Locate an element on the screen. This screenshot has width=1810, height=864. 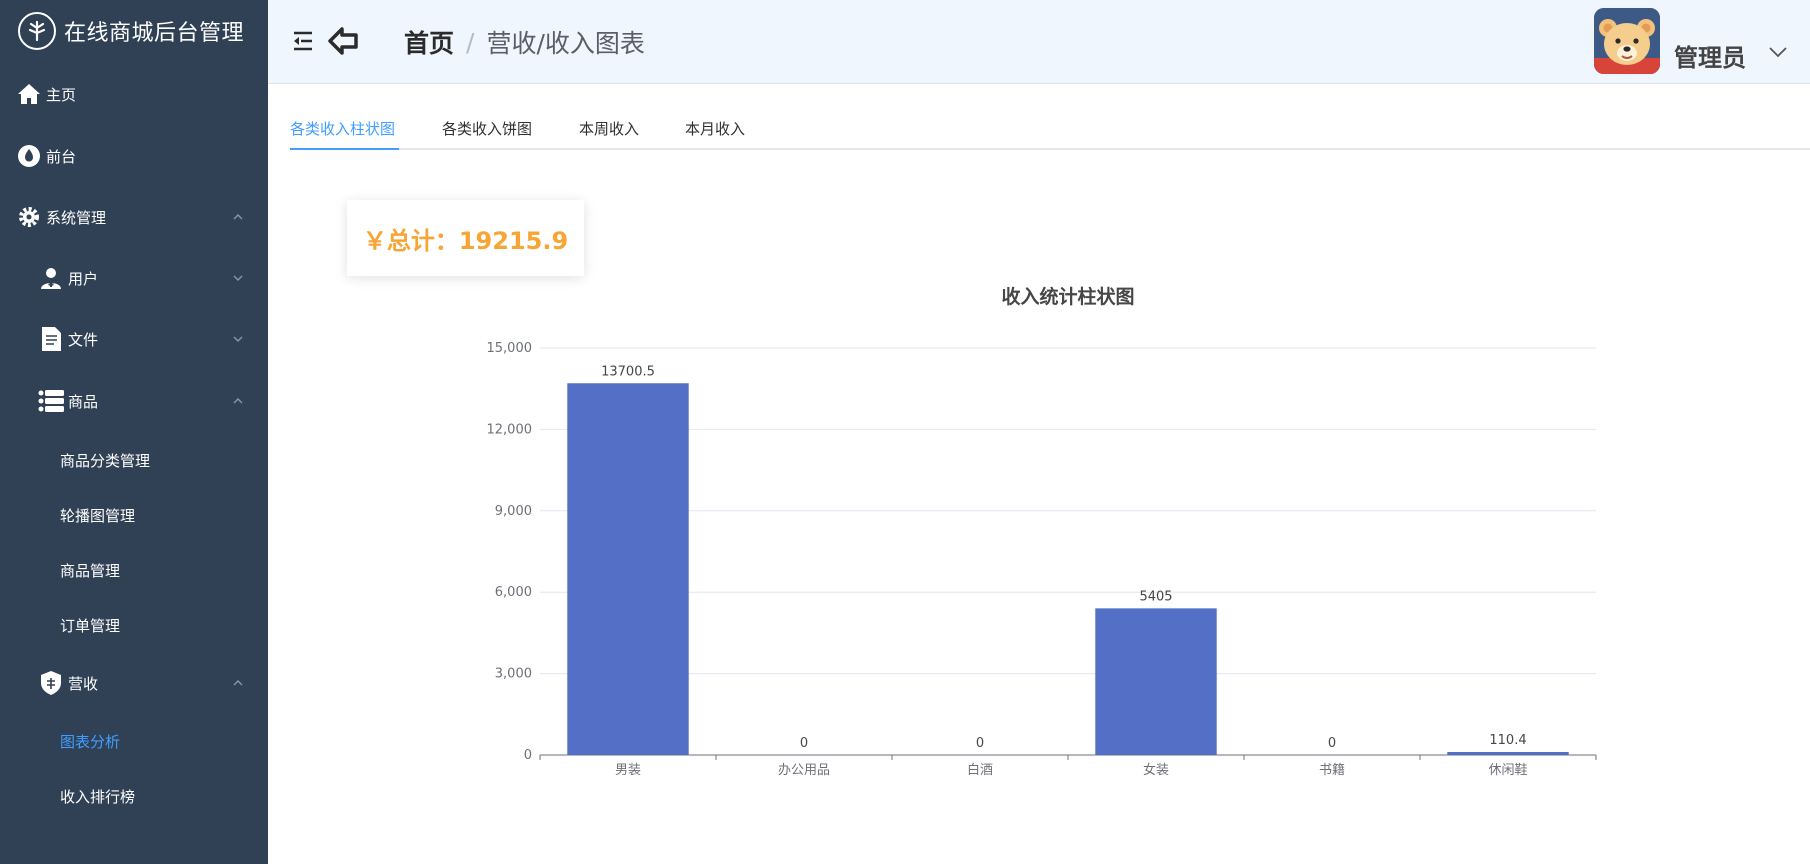
tab-weekly-income: 本周收入 is located at coordinates (609, 128).